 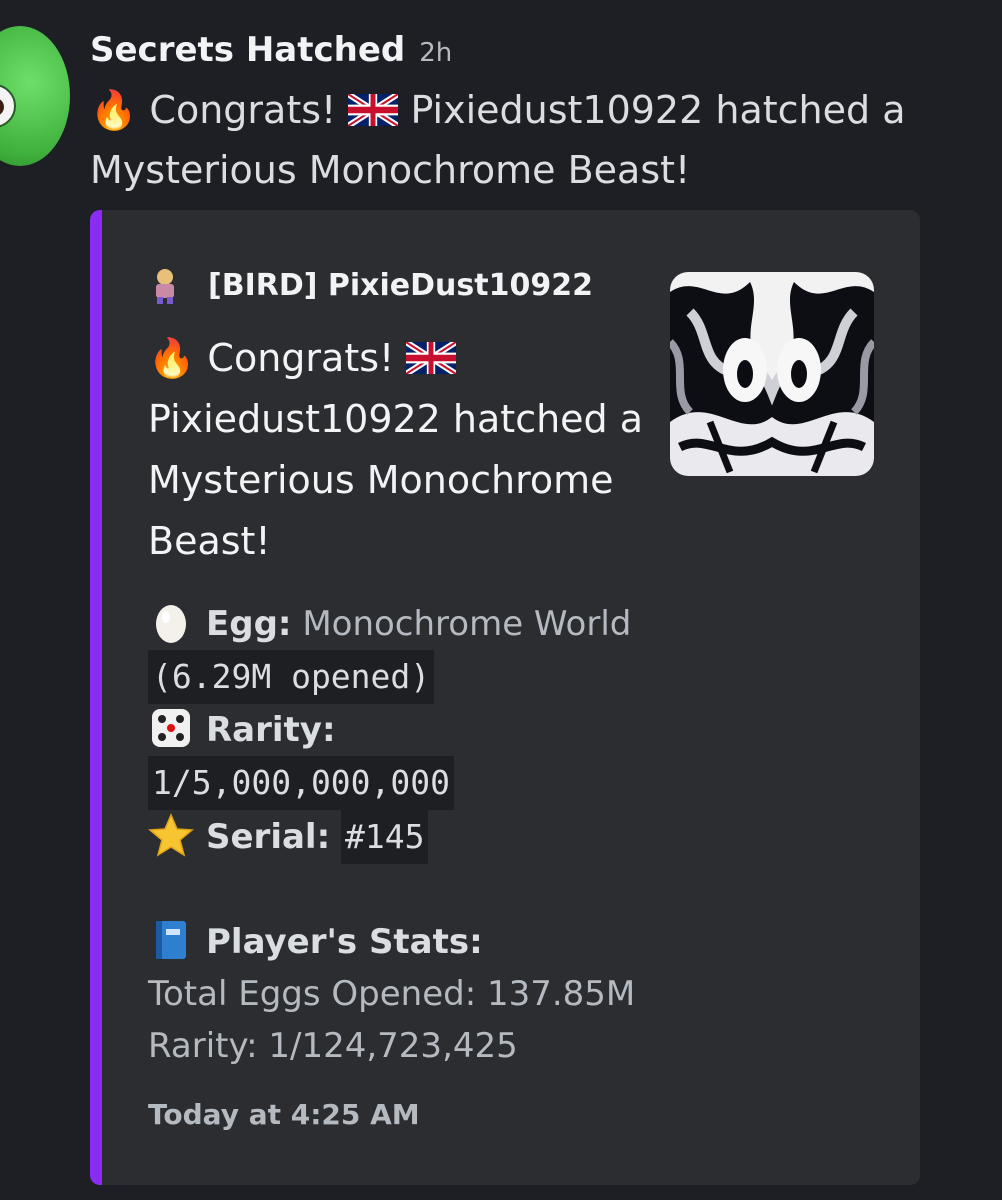 What do you see at coordinates (400, 285) in the screenshot?
I see `embed-author-name: [BIRD] PixieDust10922` at bounding box center [400, 285].